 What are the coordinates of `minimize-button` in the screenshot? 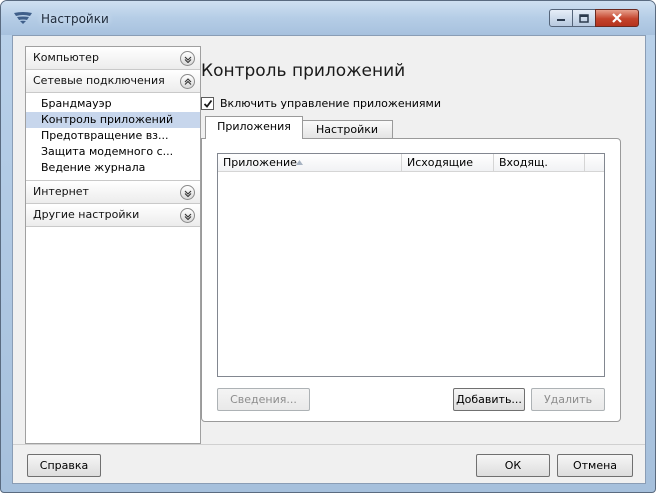 It's located at (561, 18).